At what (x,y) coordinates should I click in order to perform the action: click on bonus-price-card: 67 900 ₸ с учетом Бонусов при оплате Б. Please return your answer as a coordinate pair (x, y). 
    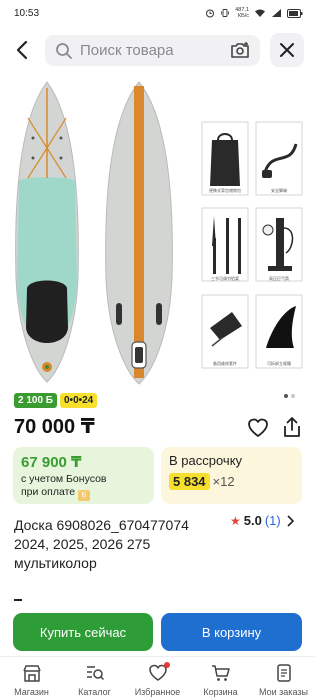
    Looking at the image, I should click on (83, 475).